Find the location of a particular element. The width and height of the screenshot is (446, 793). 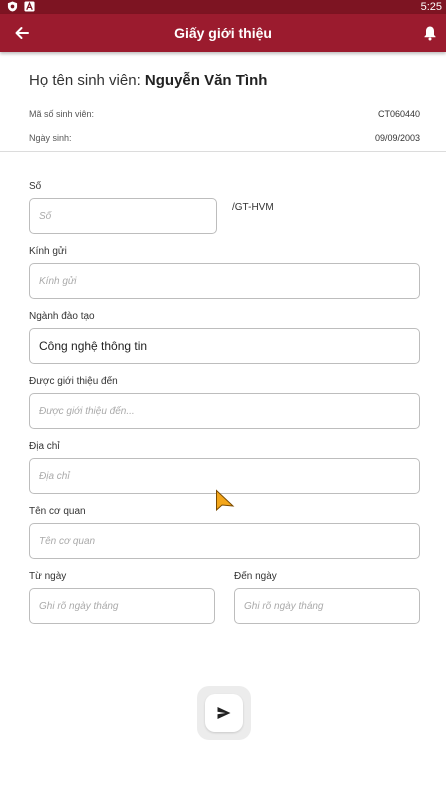

status-bar: 5:25 is located at coordinates (223, 7).